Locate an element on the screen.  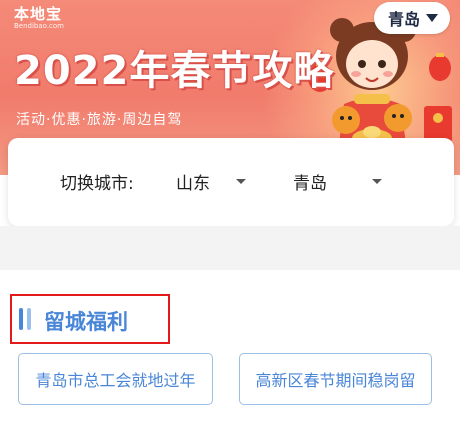
city-select: 青岛 is located at coordinates (310, 181).